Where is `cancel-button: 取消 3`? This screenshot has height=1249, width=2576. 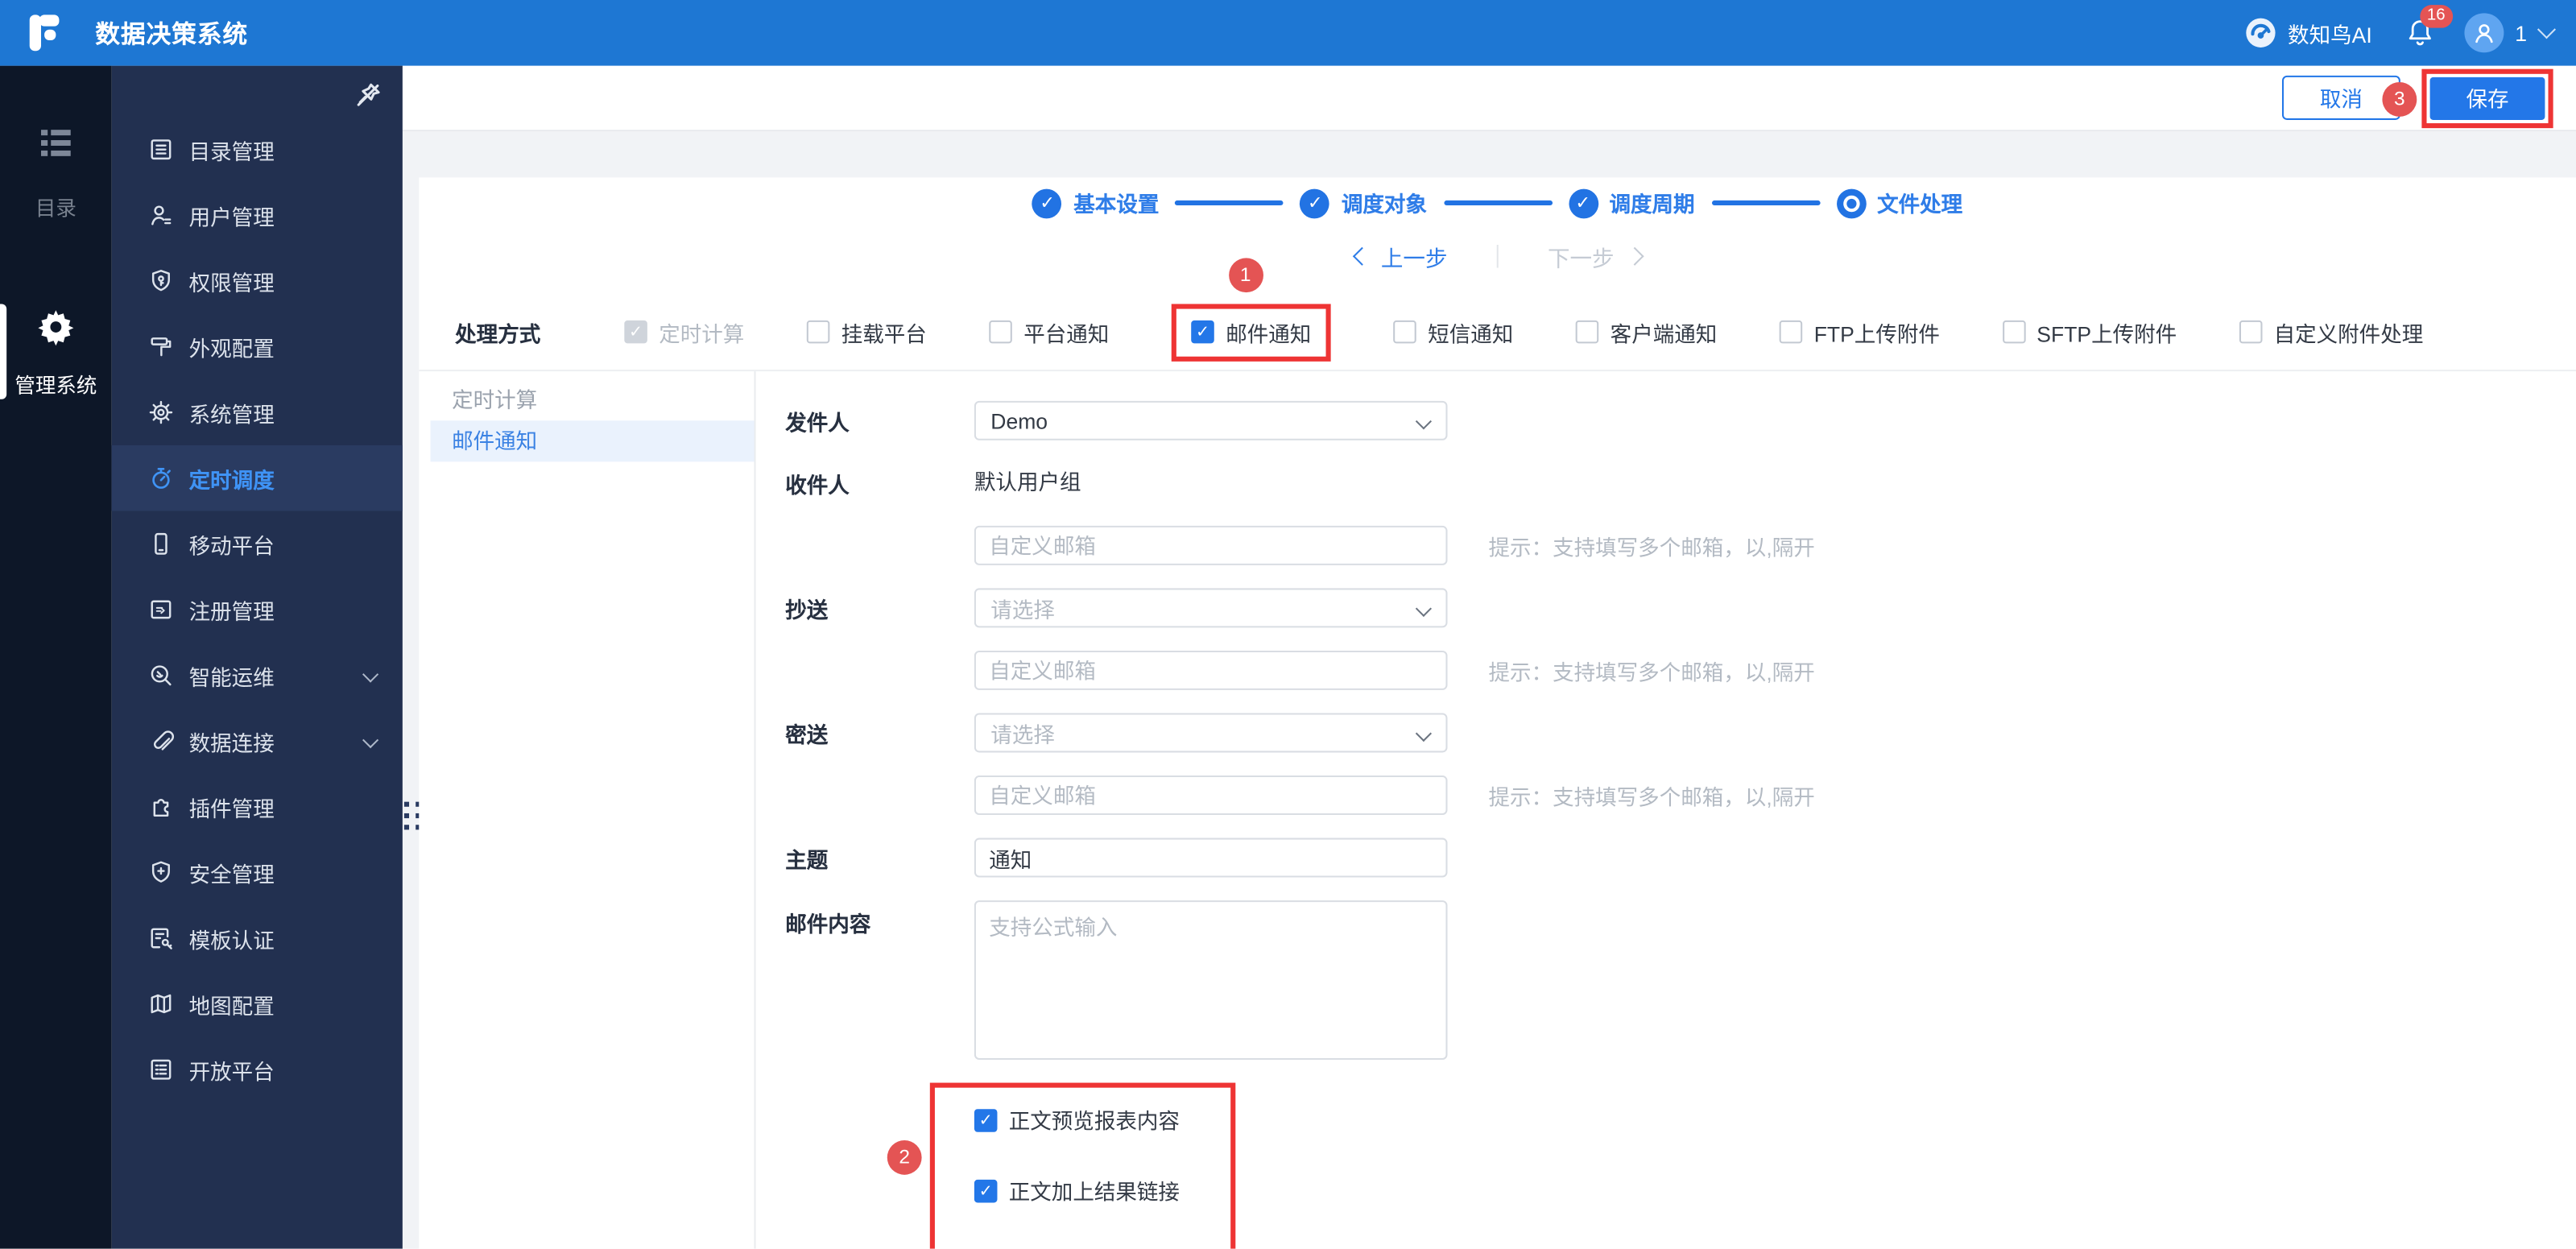 cancel-button: 取消 3 is located at coordinates (2349, 97).